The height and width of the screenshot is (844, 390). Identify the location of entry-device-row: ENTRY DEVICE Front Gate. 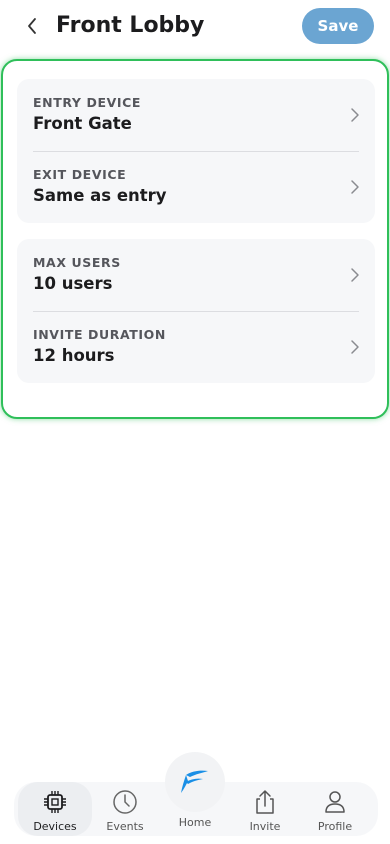
(196, 115).